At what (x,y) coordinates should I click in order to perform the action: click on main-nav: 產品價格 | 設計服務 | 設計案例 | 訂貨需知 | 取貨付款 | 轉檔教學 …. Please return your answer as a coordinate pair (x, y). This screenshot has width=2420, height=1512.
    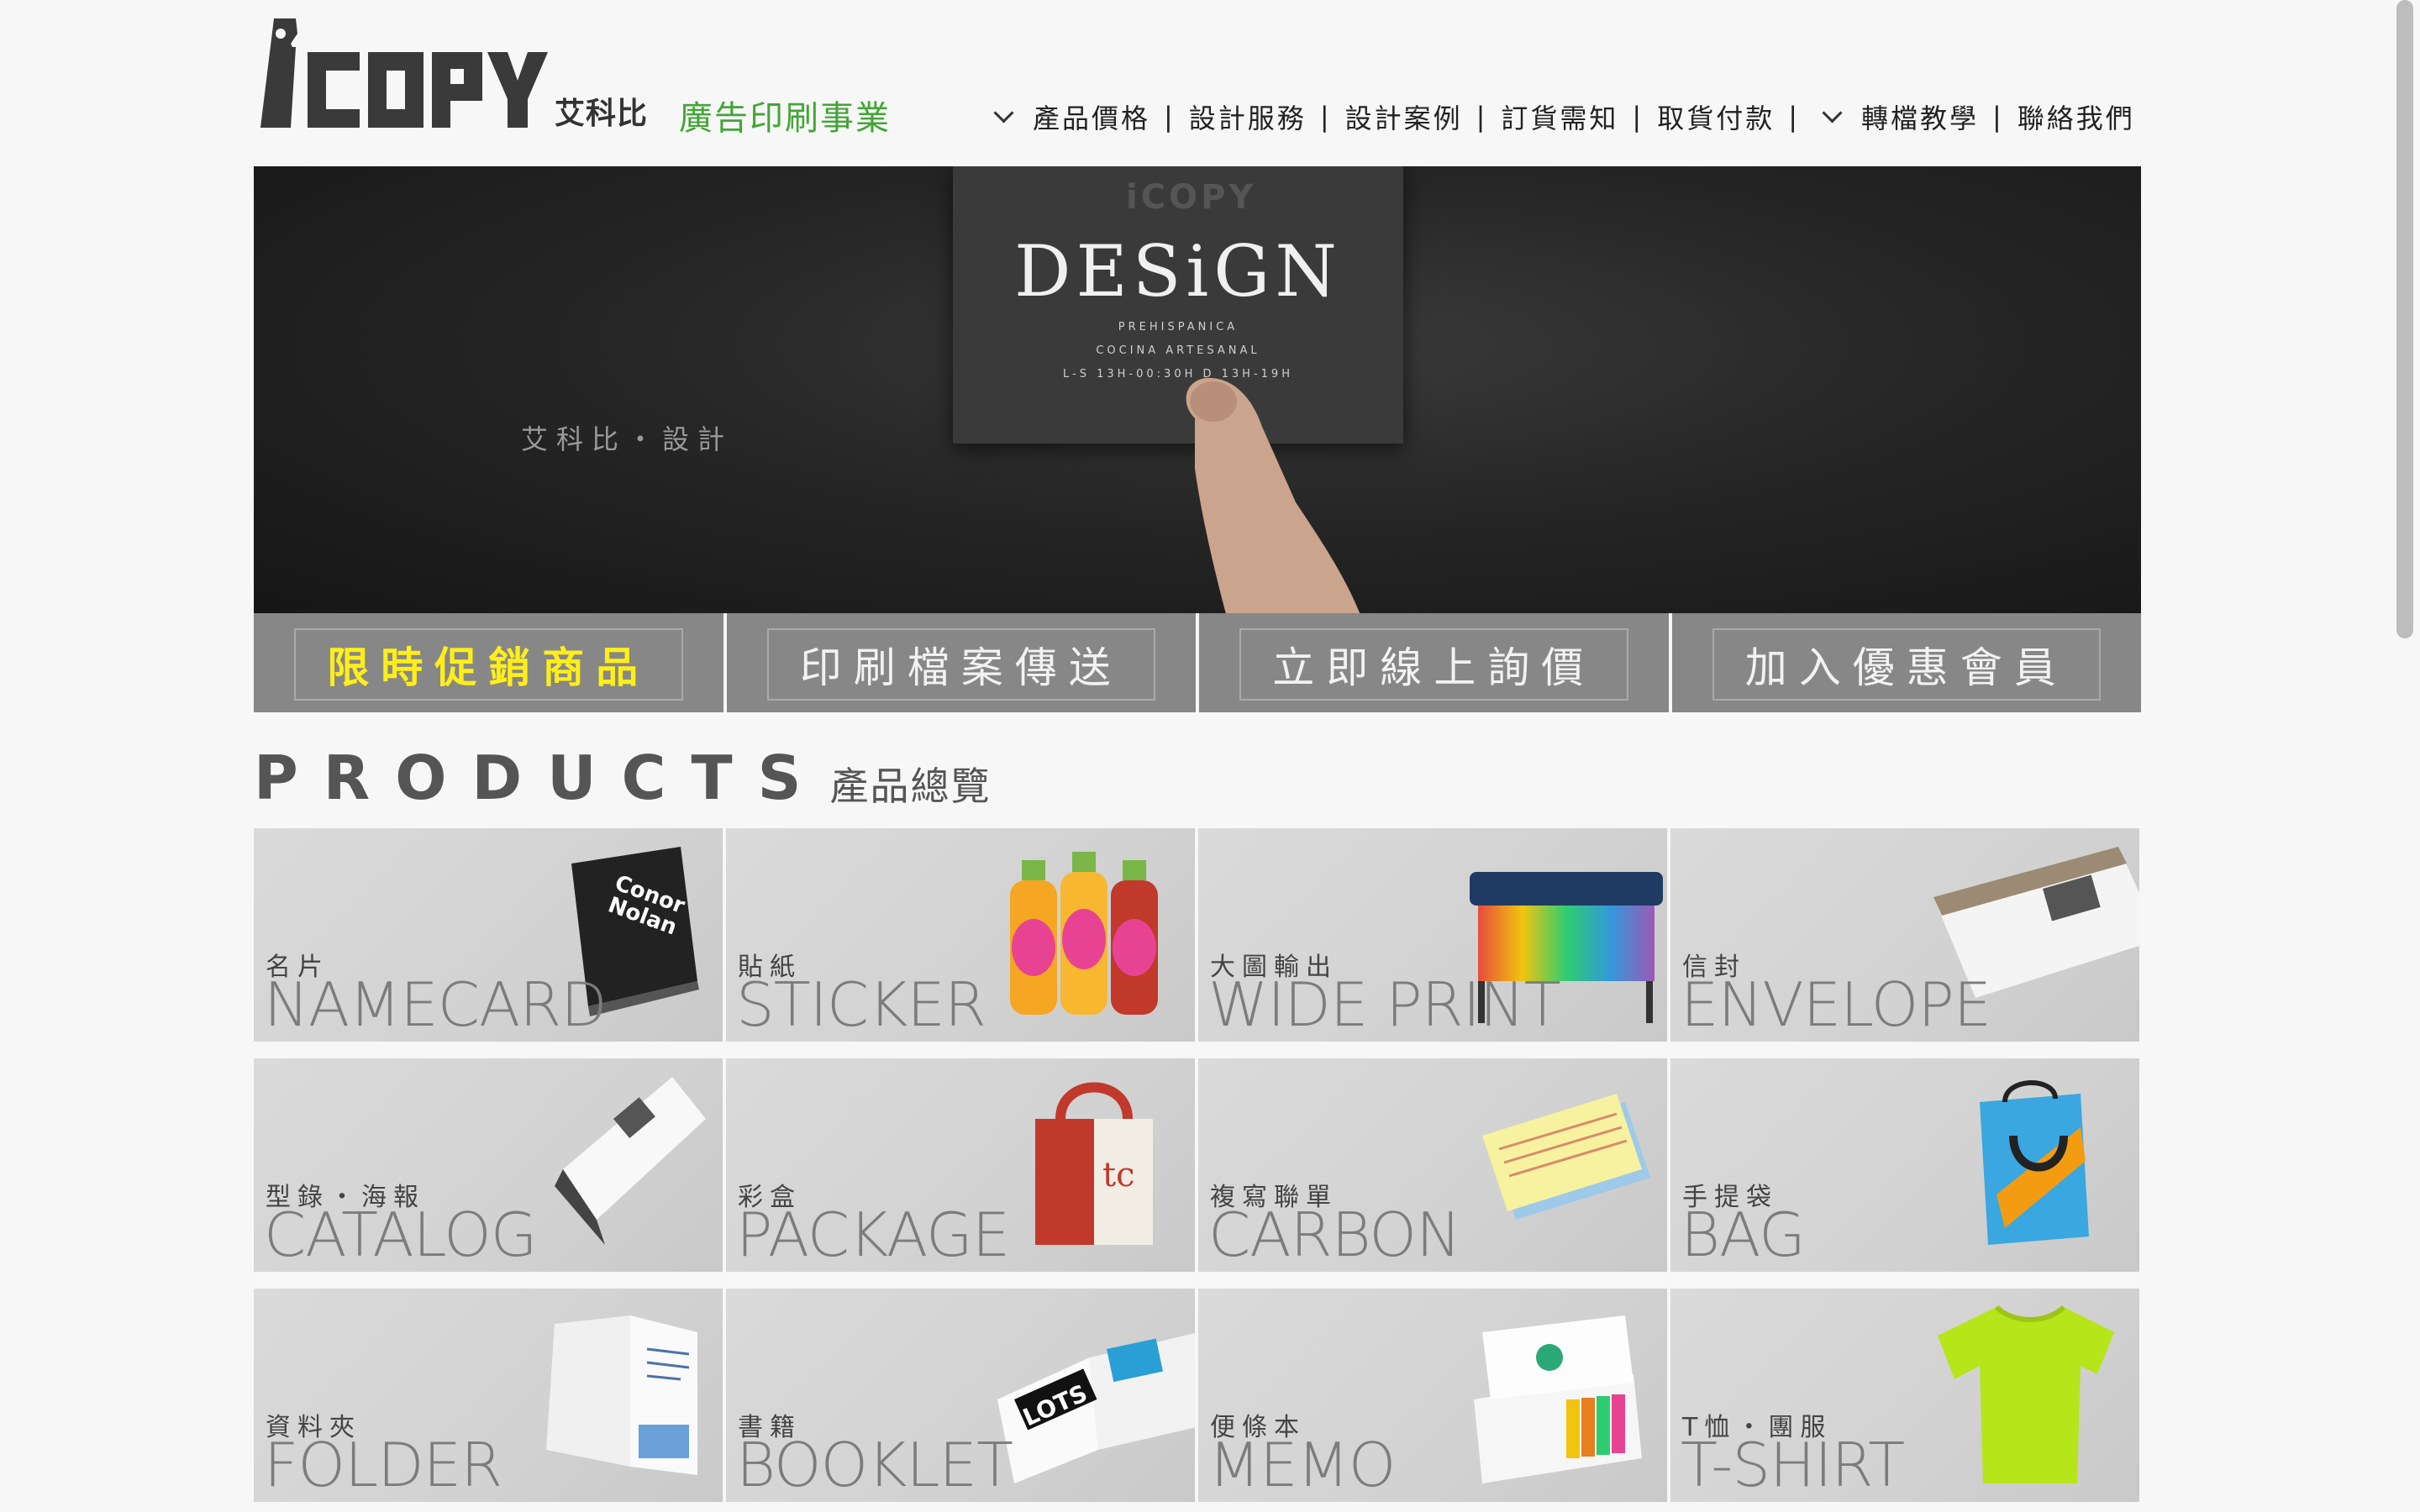
    Looking at the image, I should click on (1560, 117).